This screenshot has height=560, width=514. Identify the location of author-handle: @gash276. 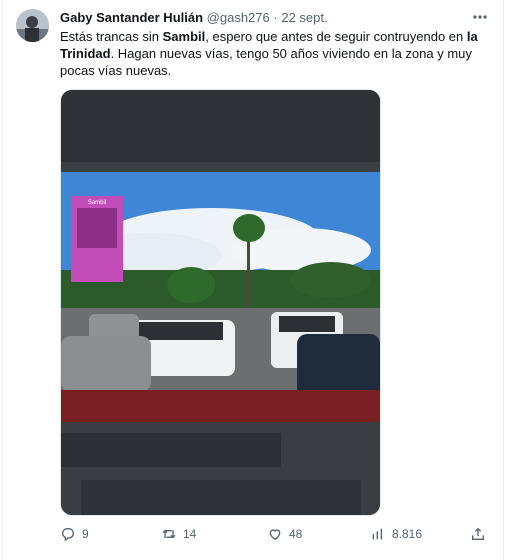
(238, 17).